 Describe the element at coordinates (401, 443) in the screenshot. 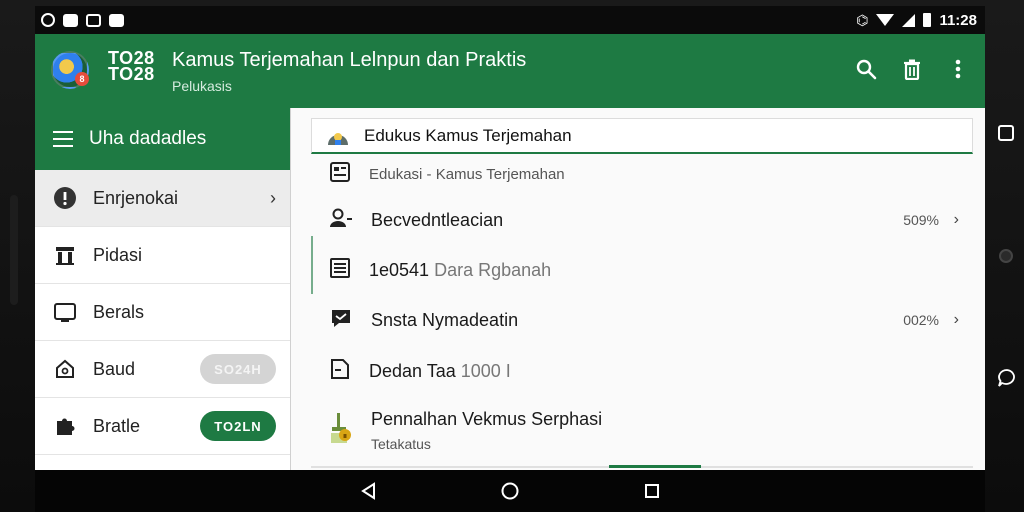

I see `list-item-sublabel: Tetakatus` at that location.